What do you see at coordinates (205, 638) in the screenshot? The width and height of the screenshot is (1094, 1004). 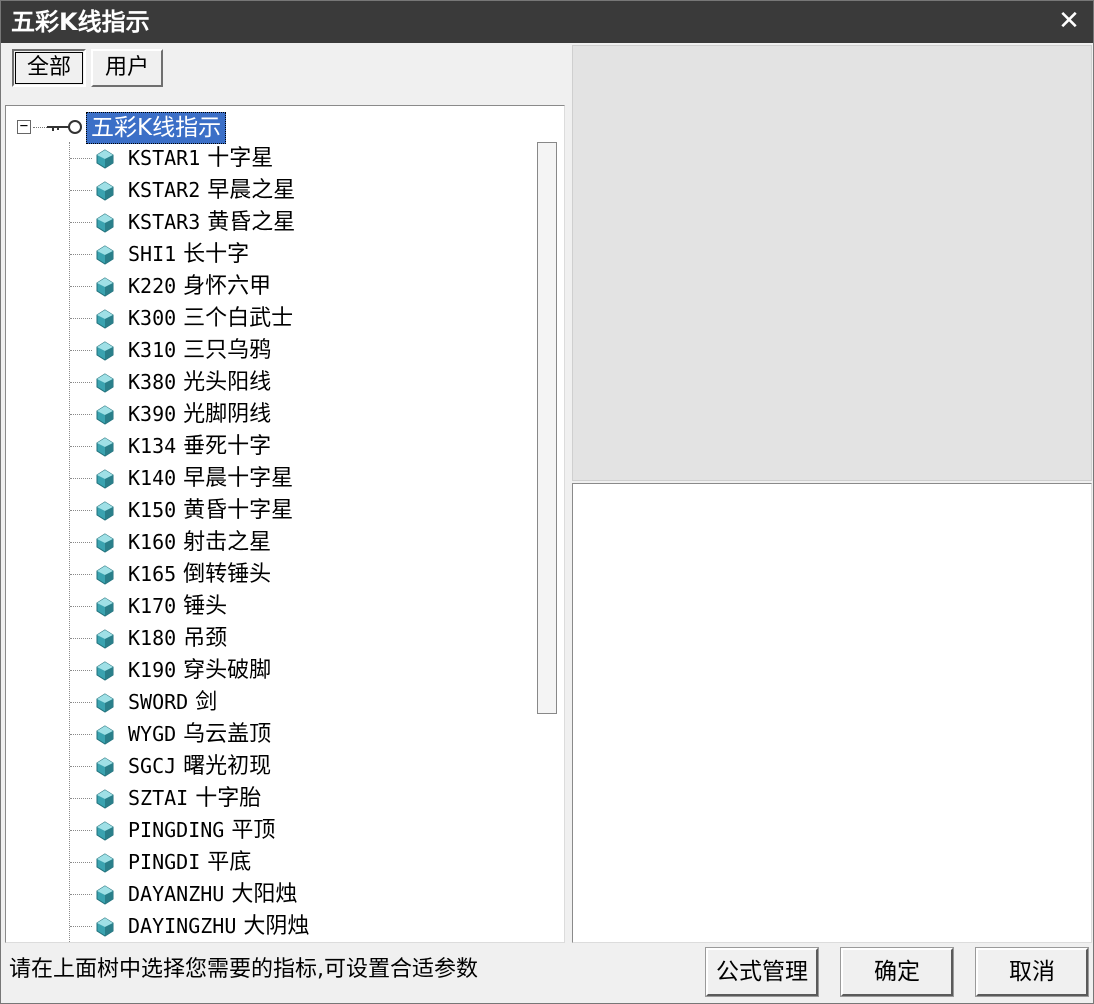 I see `indicator-name: 吊颈` at bounding box center [205, 638].